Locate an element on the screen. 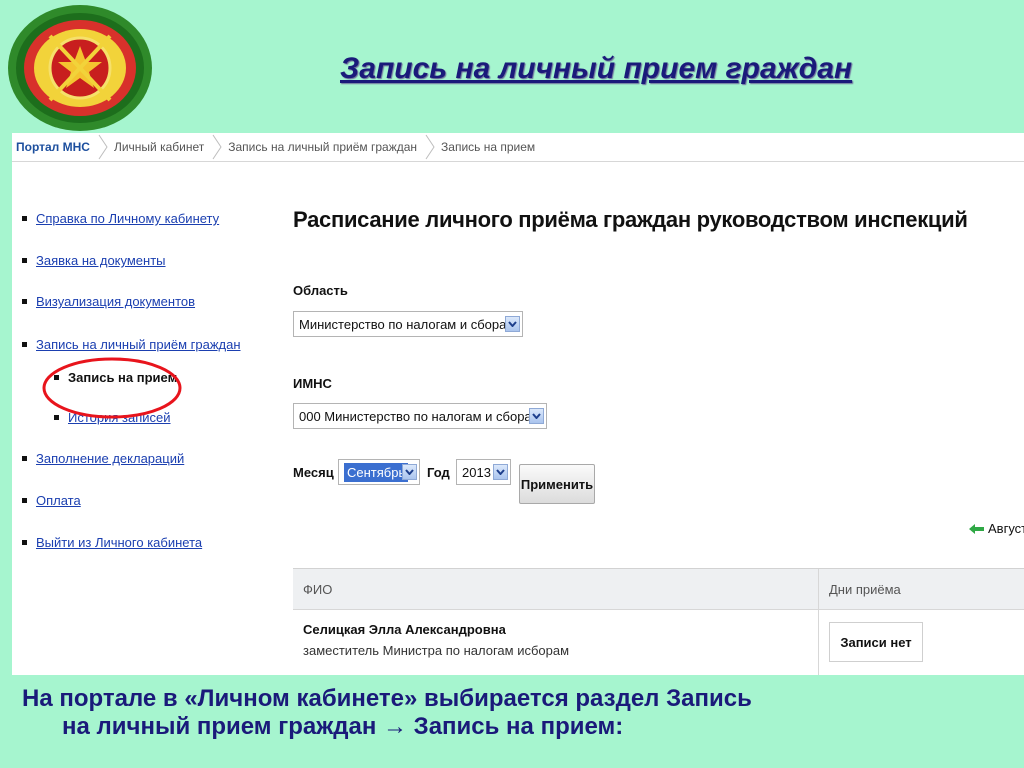 This screenshot has width=1024, height=768. highlight-ellipse is located at coordinates (112, 388).